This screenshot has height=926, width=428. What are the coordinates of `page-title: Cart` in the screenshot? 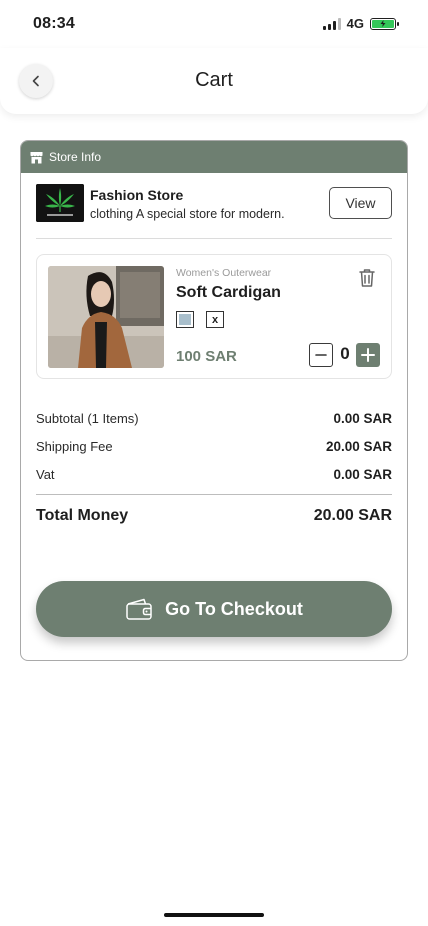 It's located at (214, 80).